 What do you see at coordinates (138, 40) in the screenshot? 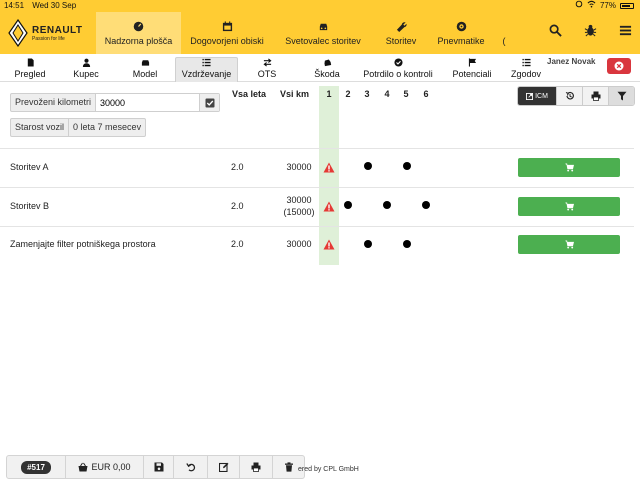
I see `nav-item-label: Nadzorna plošča` at bounding box center [138, 40].